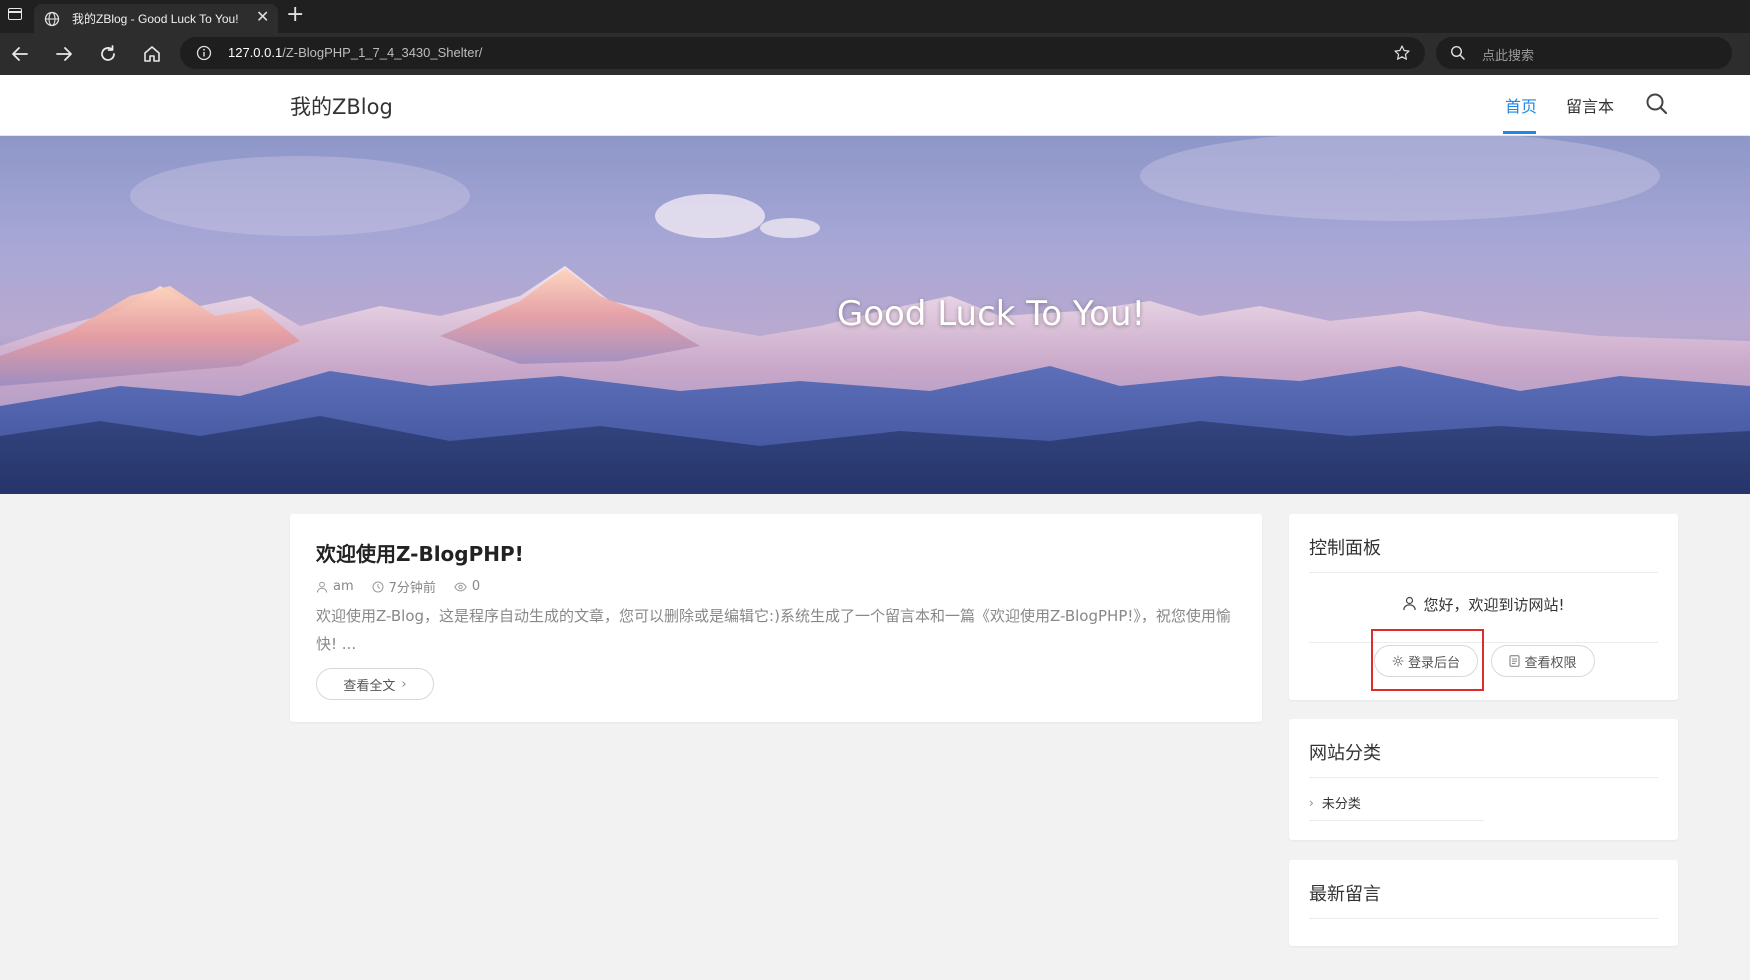  Describe the element at coordinates (476, 586) in the screenshot. I see `post-views-count: 0` at that location.